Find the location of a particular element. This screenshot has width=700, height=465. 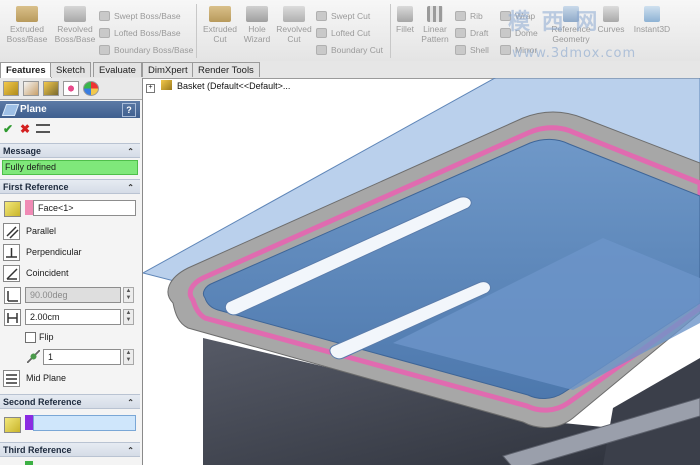

lofted-boss-label: Lofted Boss/Base is located at coordinates (147, 33).